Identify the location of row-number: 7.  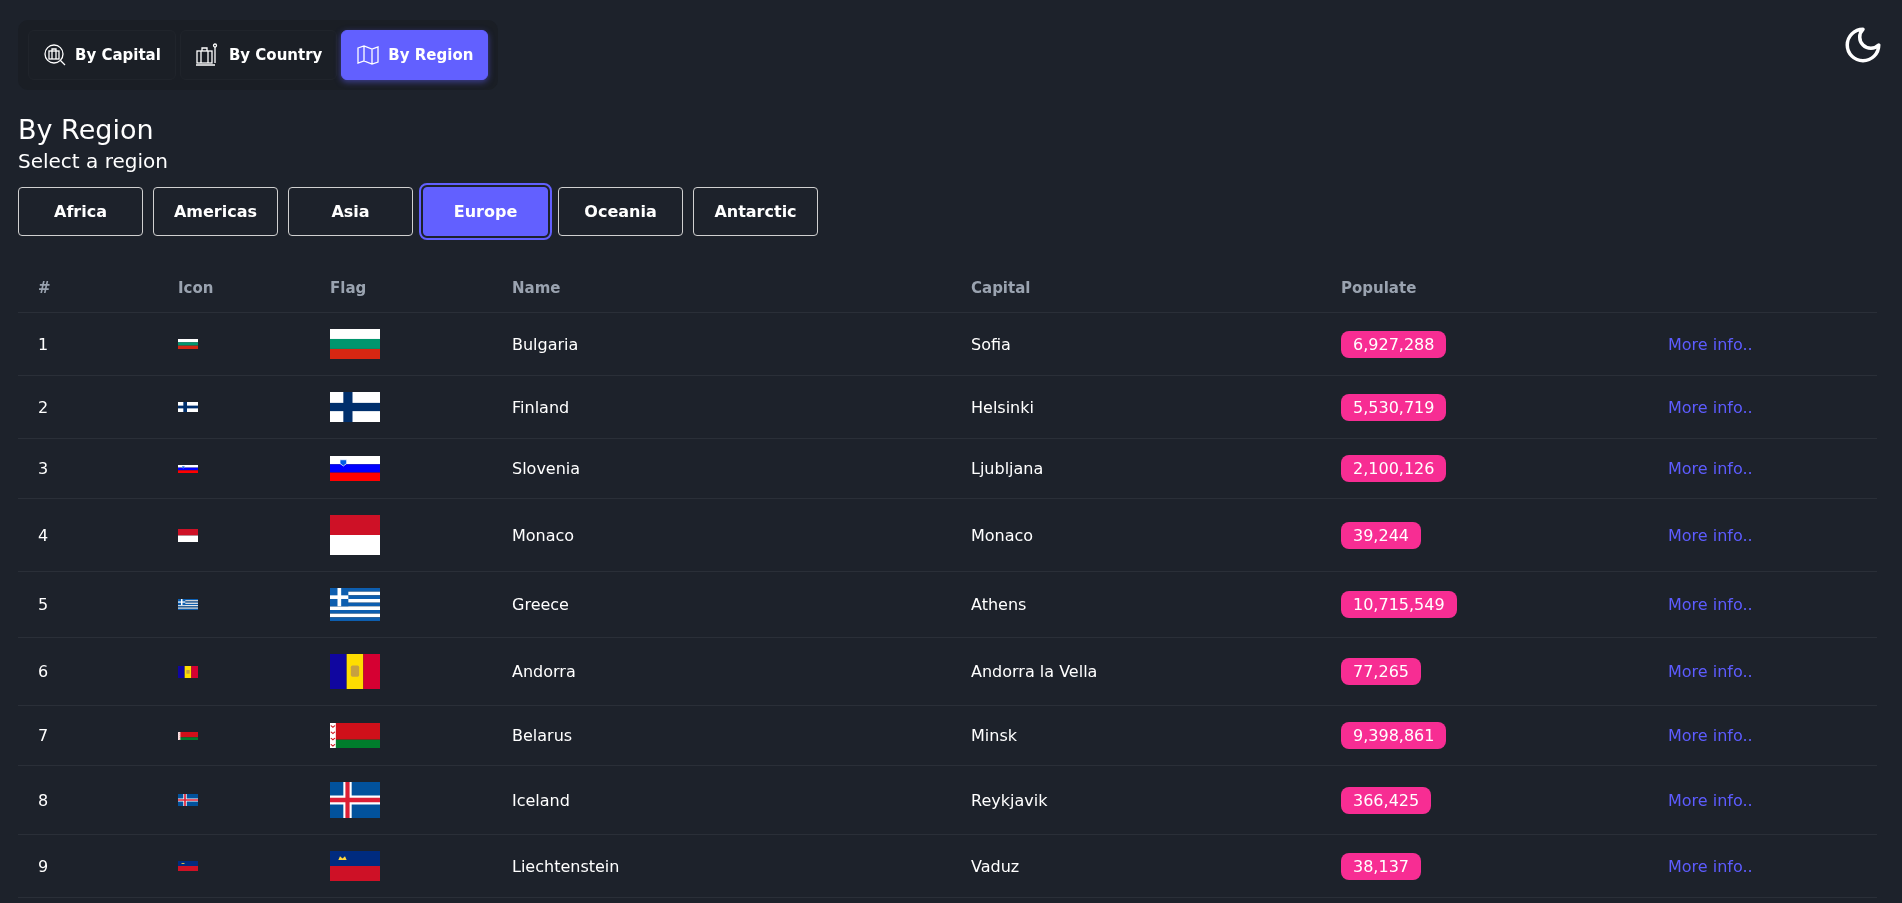
(43, 735).